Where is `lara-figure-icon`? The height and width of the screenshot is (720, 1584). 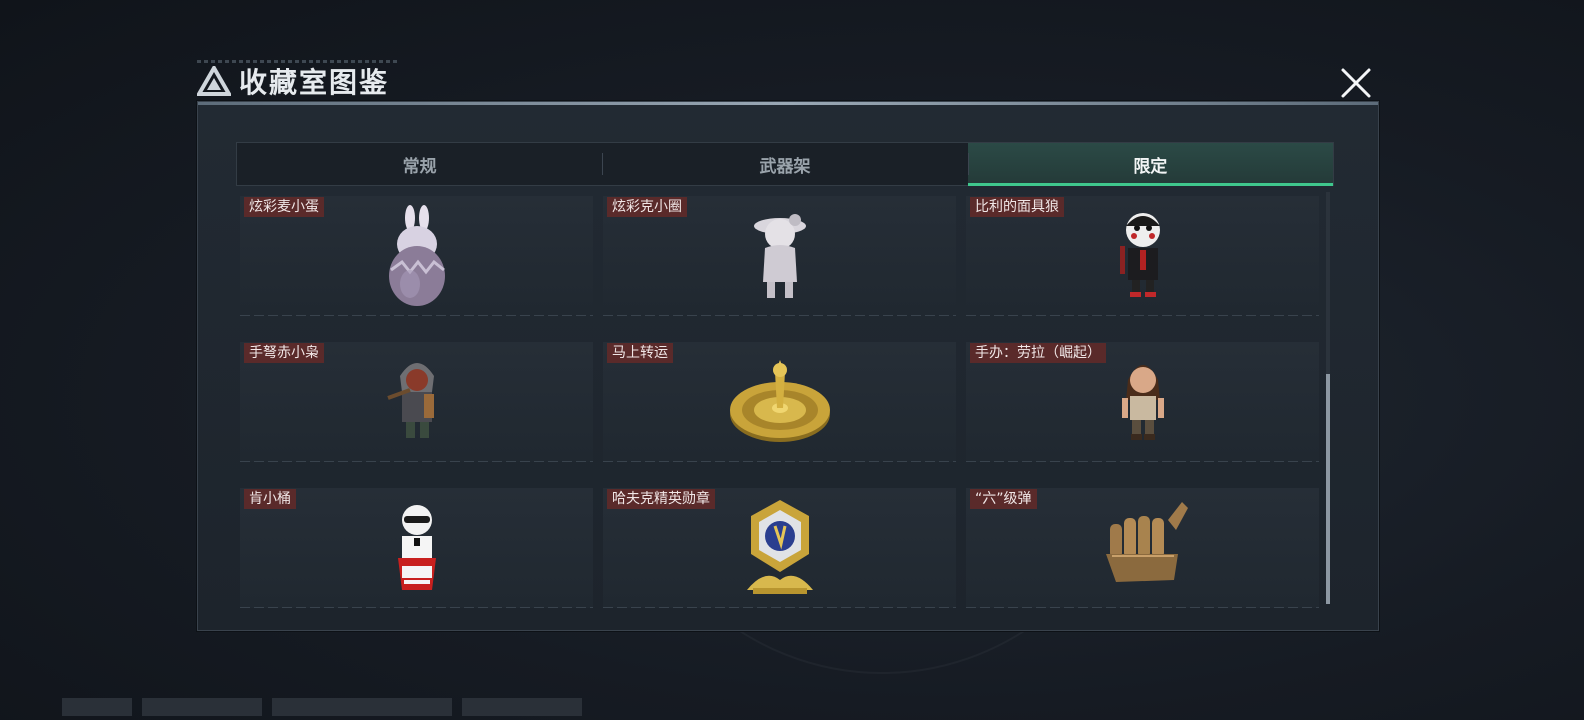
lara-figure-icon is located at coordinates (1142, 402).